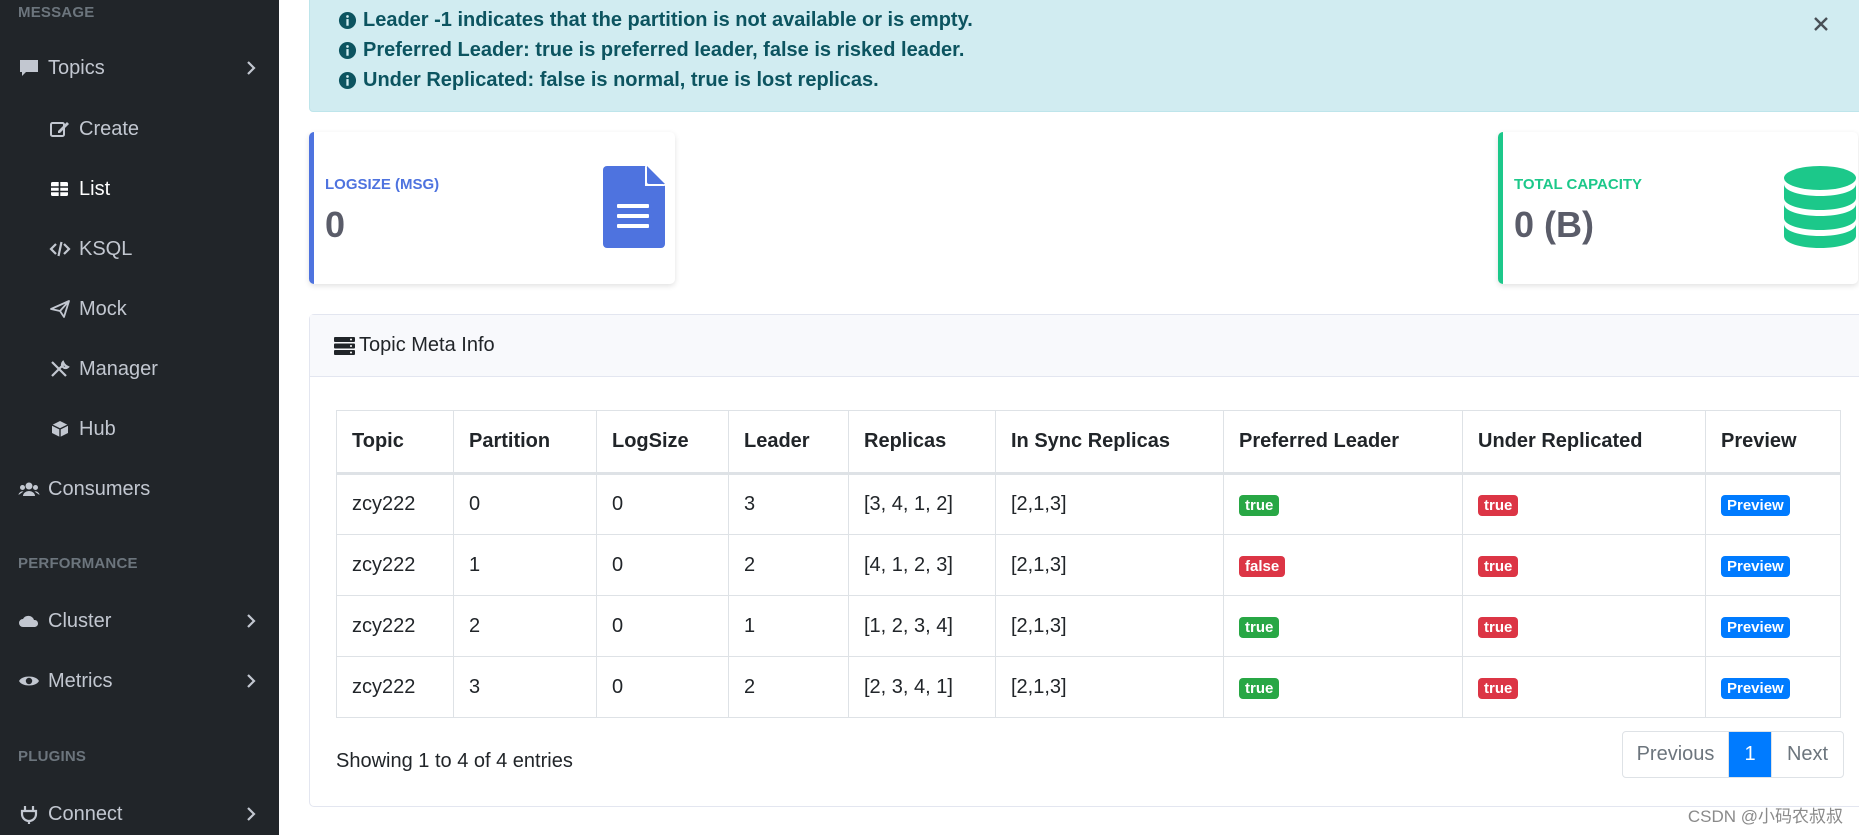  Describe the element at coordinates (60, 368) in the screenshot. I see `tools-icon` at that location.